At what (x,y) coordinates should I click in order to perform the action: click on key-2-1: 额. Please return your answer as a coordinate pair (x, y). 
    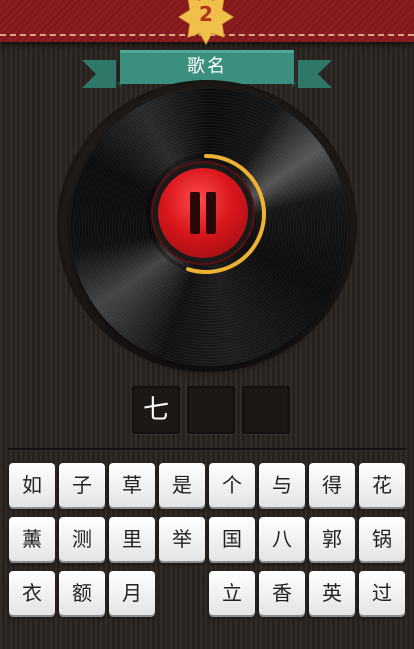
    Looking at the image, I should click on (82, 593).